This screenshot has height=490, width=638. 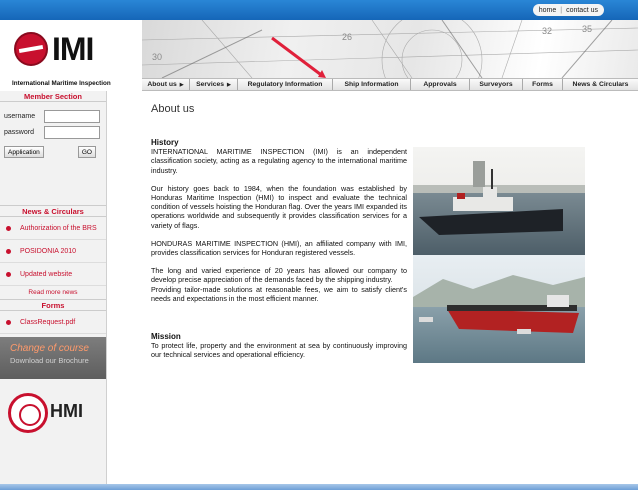 I want to click on logo-title: IMI, so click(x=73, y=49).